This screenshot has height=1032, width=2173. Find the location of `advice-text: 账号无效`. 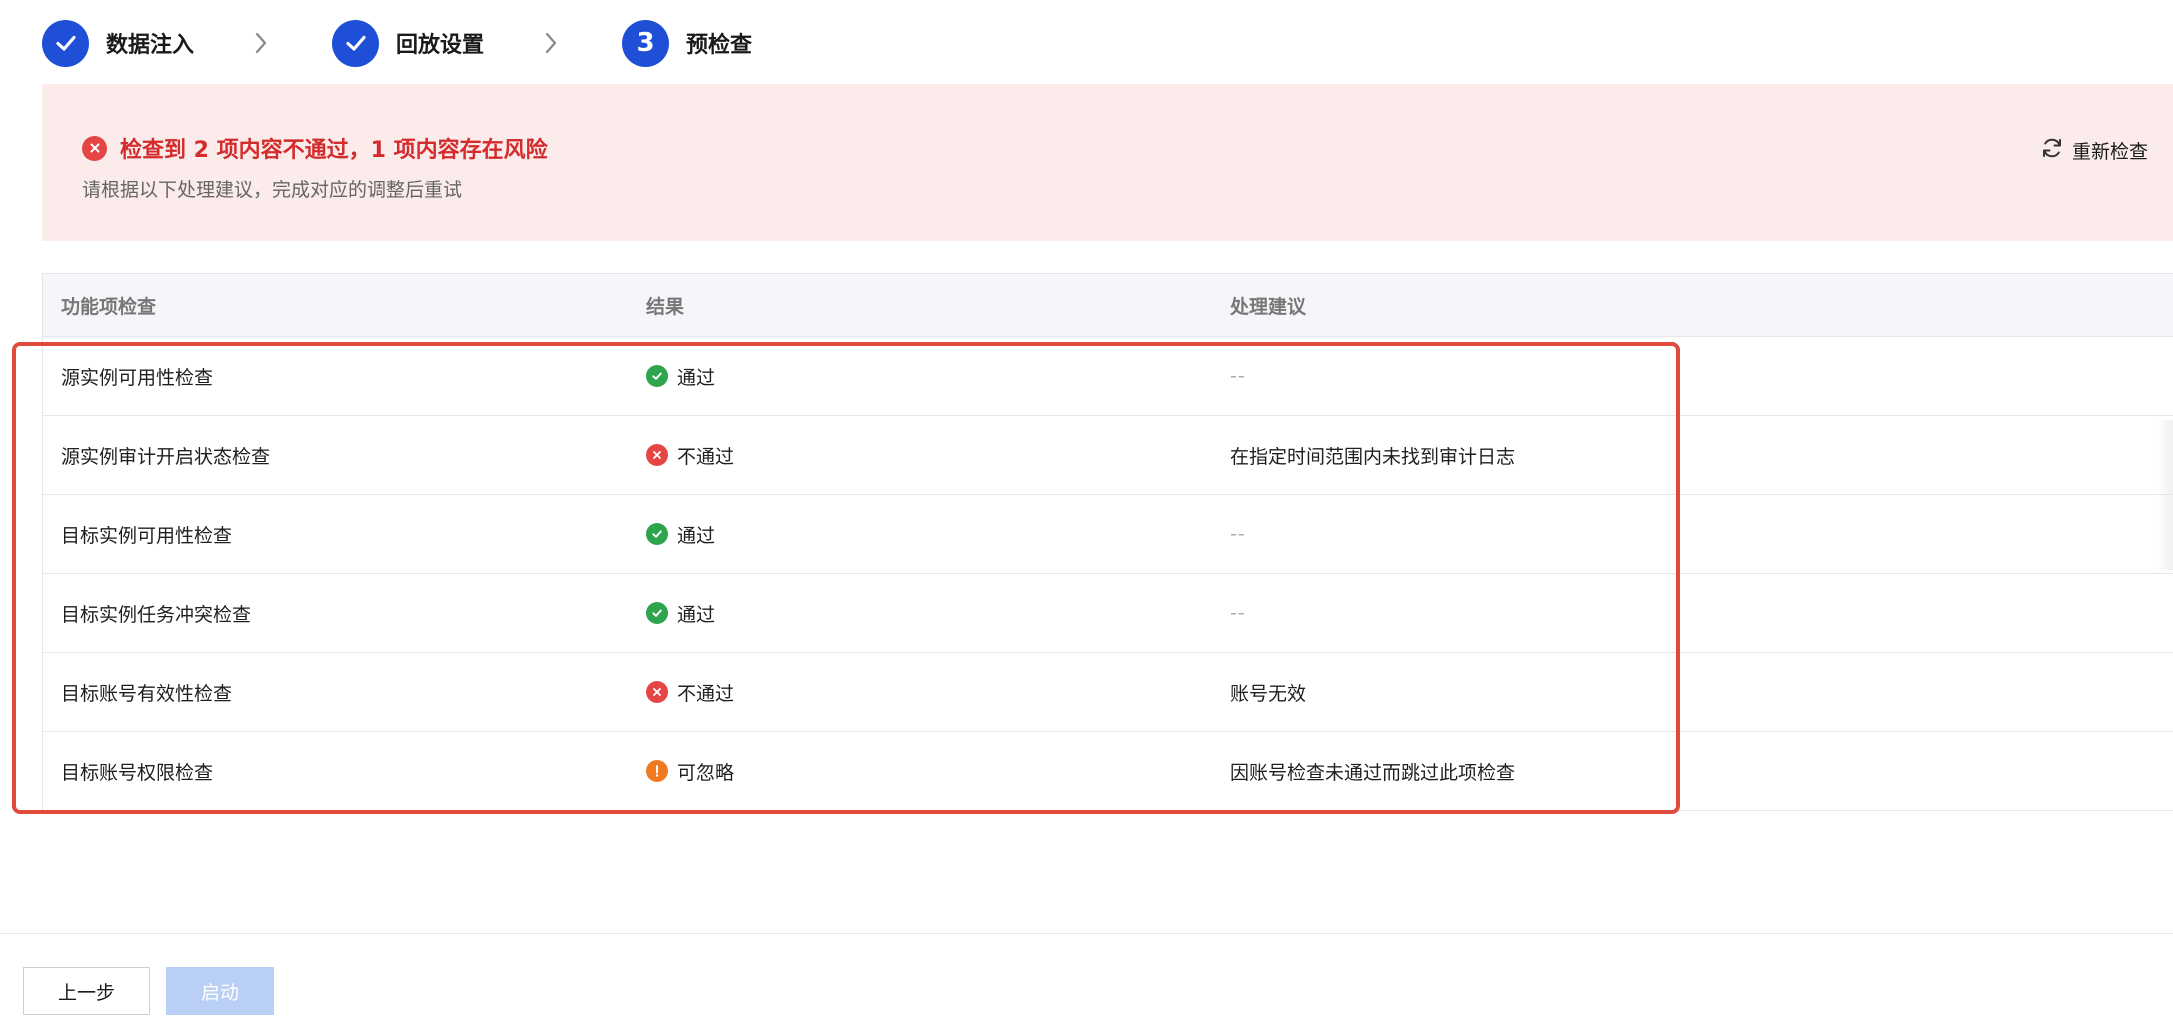

advice-text: 账号无效 is located at coordinates (1268, 693).